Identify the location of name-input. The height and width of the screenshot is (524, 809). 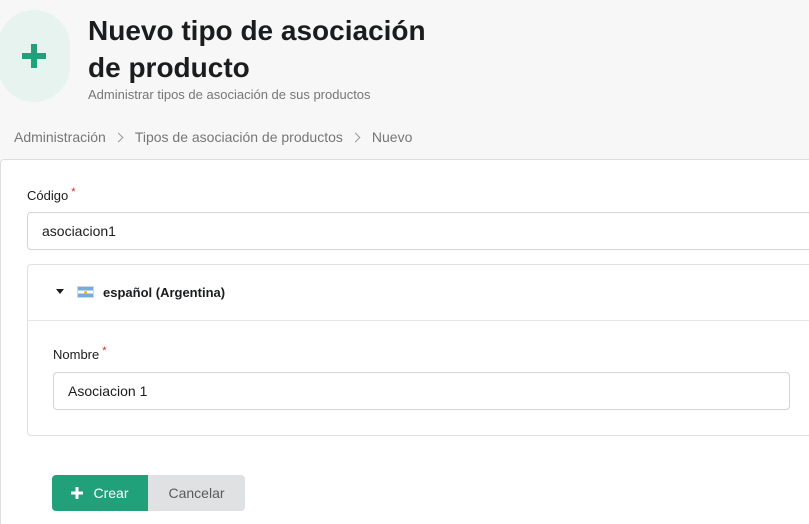
(421, 391).